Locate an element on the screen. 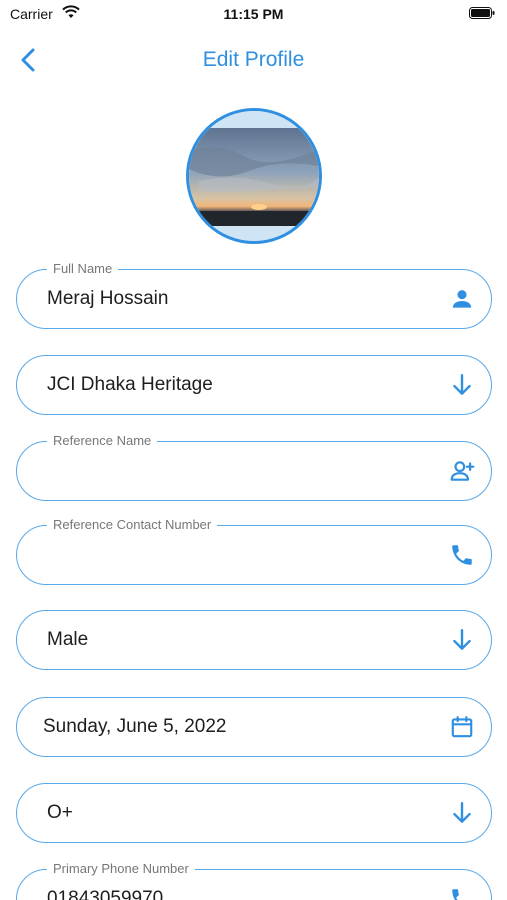 The width and height of the screenshot is (507, 900). reference-name-label: Reference Name is located at coordinates (102, 440).